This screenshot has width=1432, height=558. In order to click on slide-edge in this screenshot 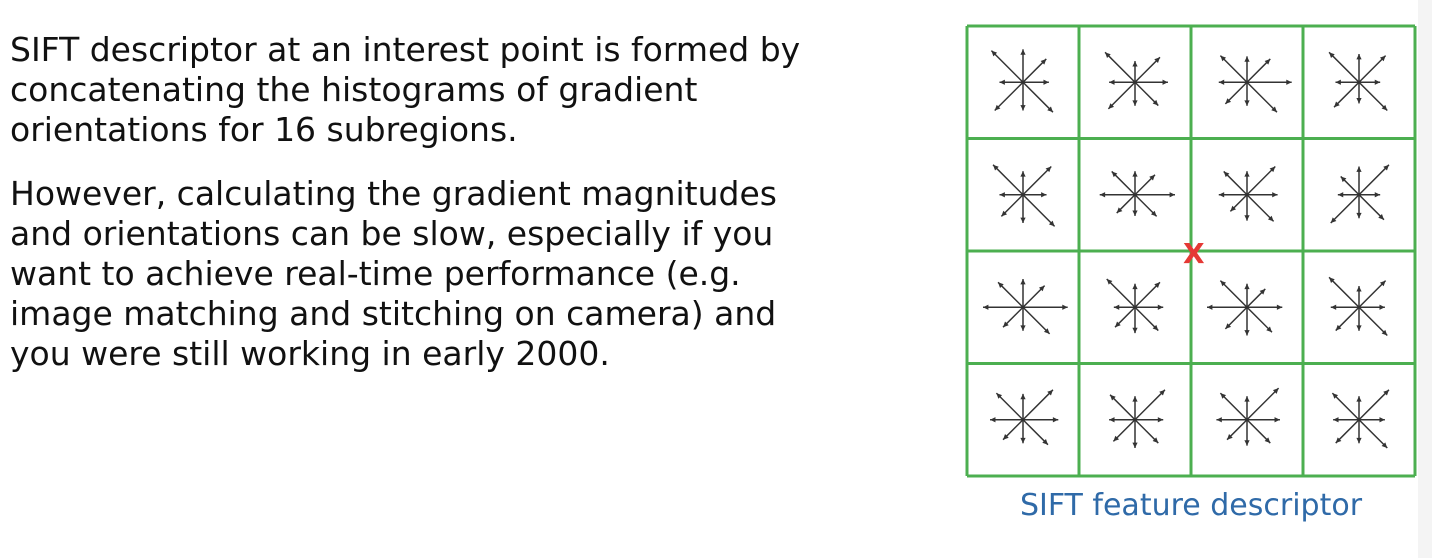, I will do `click(1425, 279)`.